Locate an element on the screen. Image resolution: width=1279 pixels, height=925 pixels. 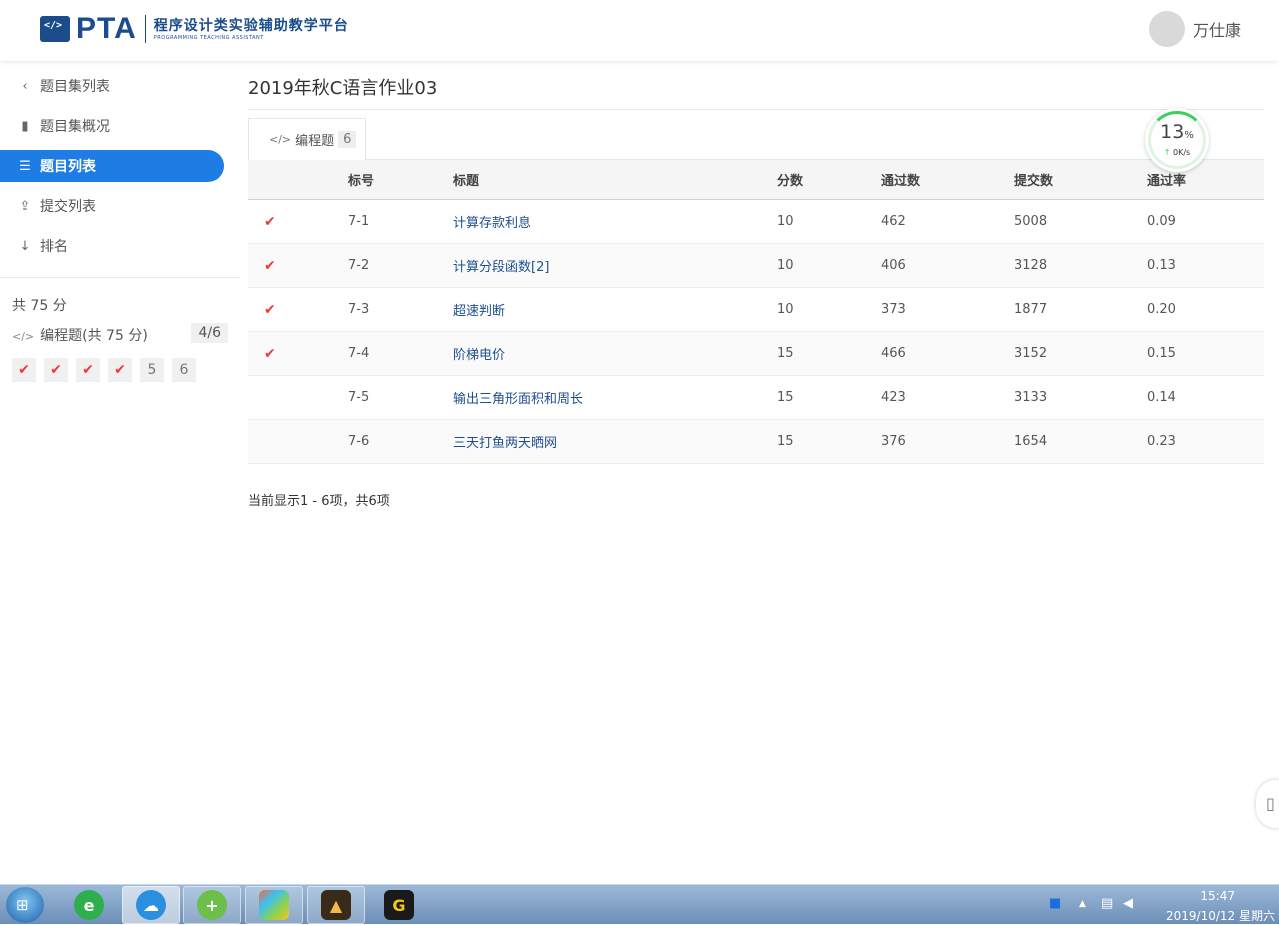
page-title: 2019年秋C语言作业03 is located at coordinates (343, 88).